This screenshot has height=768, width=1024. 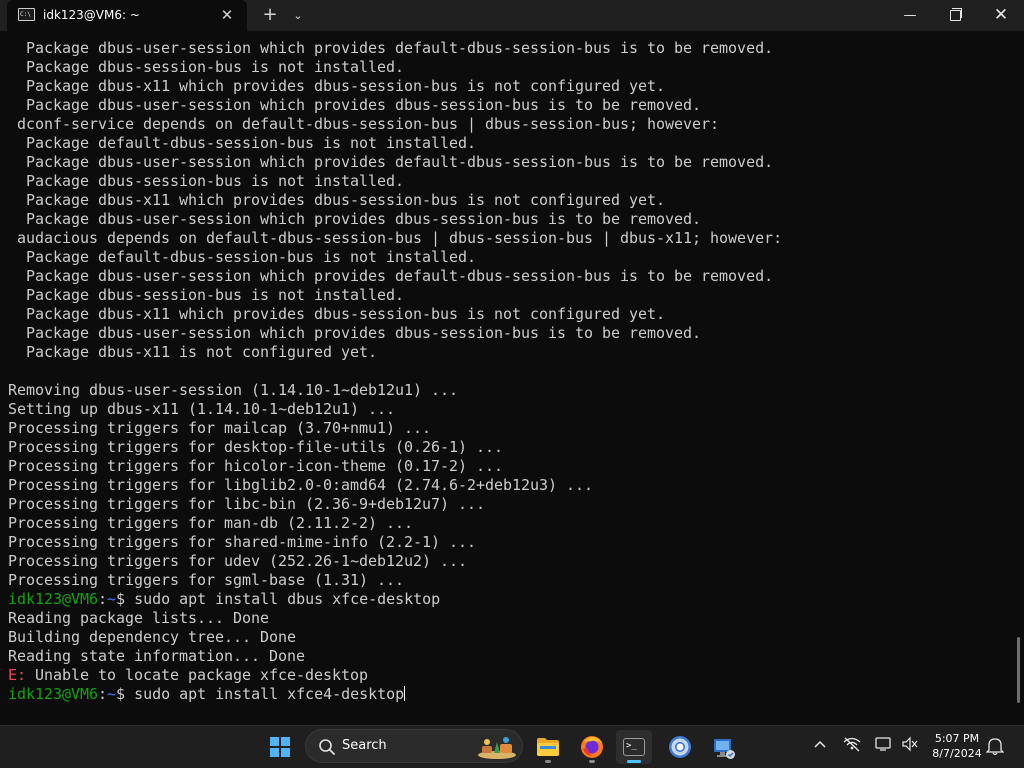 I want to click on file-explorer-button, so click(x=548, y=747).